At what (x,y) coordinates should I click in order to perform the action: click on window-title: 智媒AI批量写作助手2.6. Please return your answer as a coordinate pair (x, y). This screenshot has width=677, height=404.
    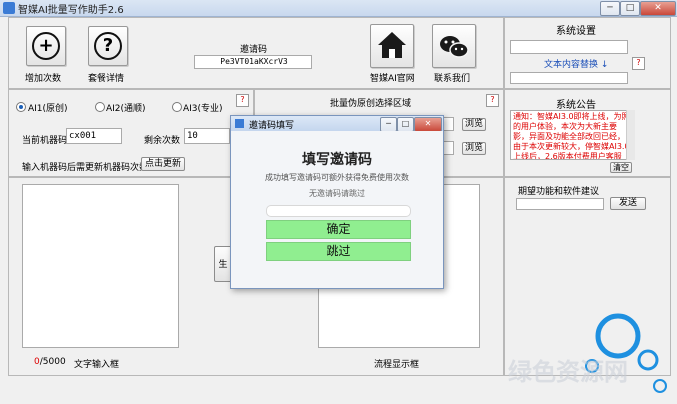
    Looking at the image, I should click on (71, 10).